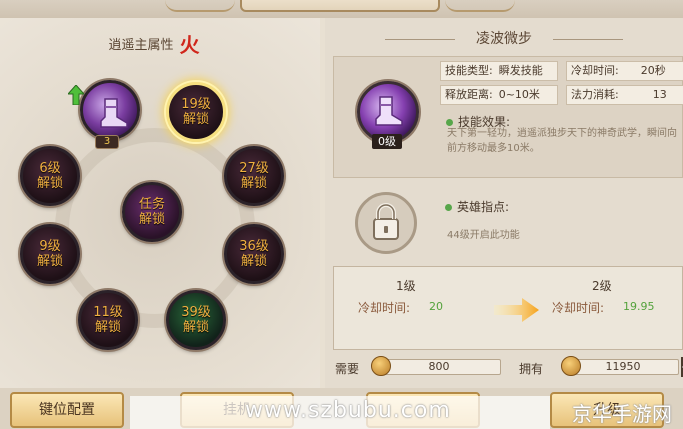 This screenshot has height=429, width=683. What do you see at coordinates (623, 367) in the screenshot?
I see `have-value: 11950` at bounding box center [623, 367].